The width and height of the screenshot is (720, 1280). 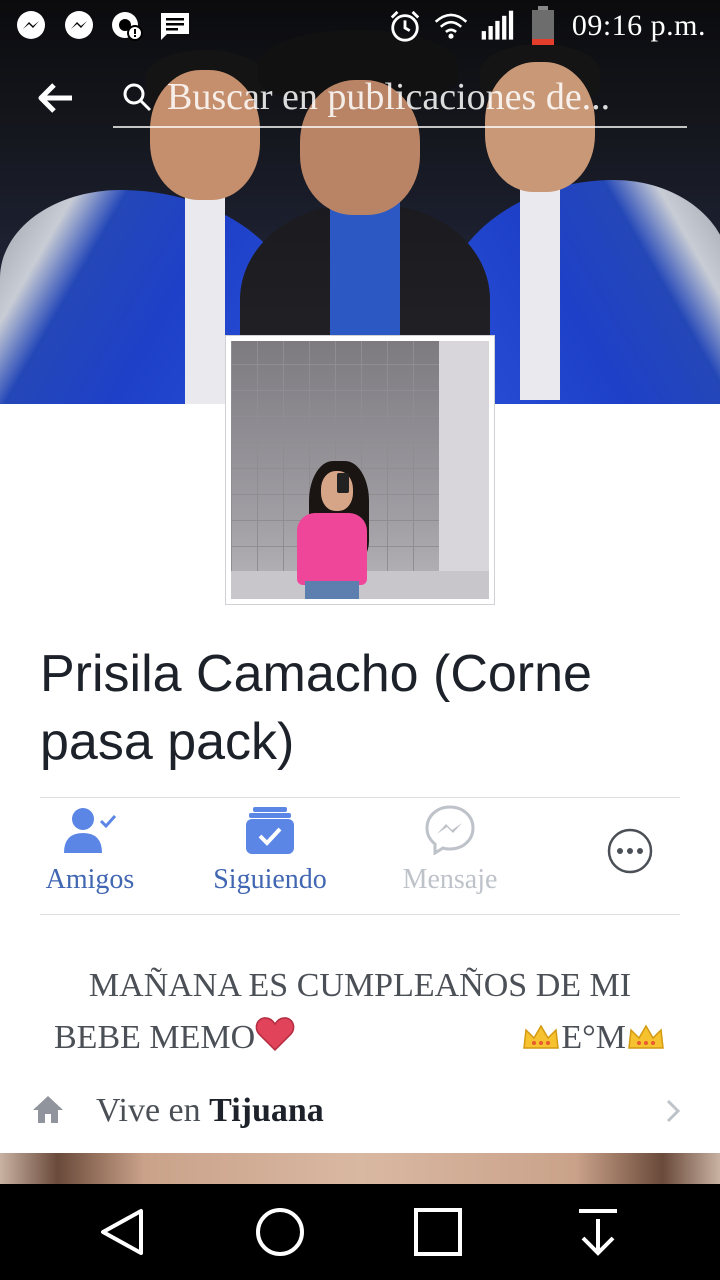 I want to click on friends-check-icon, so click(x=90, y=830).